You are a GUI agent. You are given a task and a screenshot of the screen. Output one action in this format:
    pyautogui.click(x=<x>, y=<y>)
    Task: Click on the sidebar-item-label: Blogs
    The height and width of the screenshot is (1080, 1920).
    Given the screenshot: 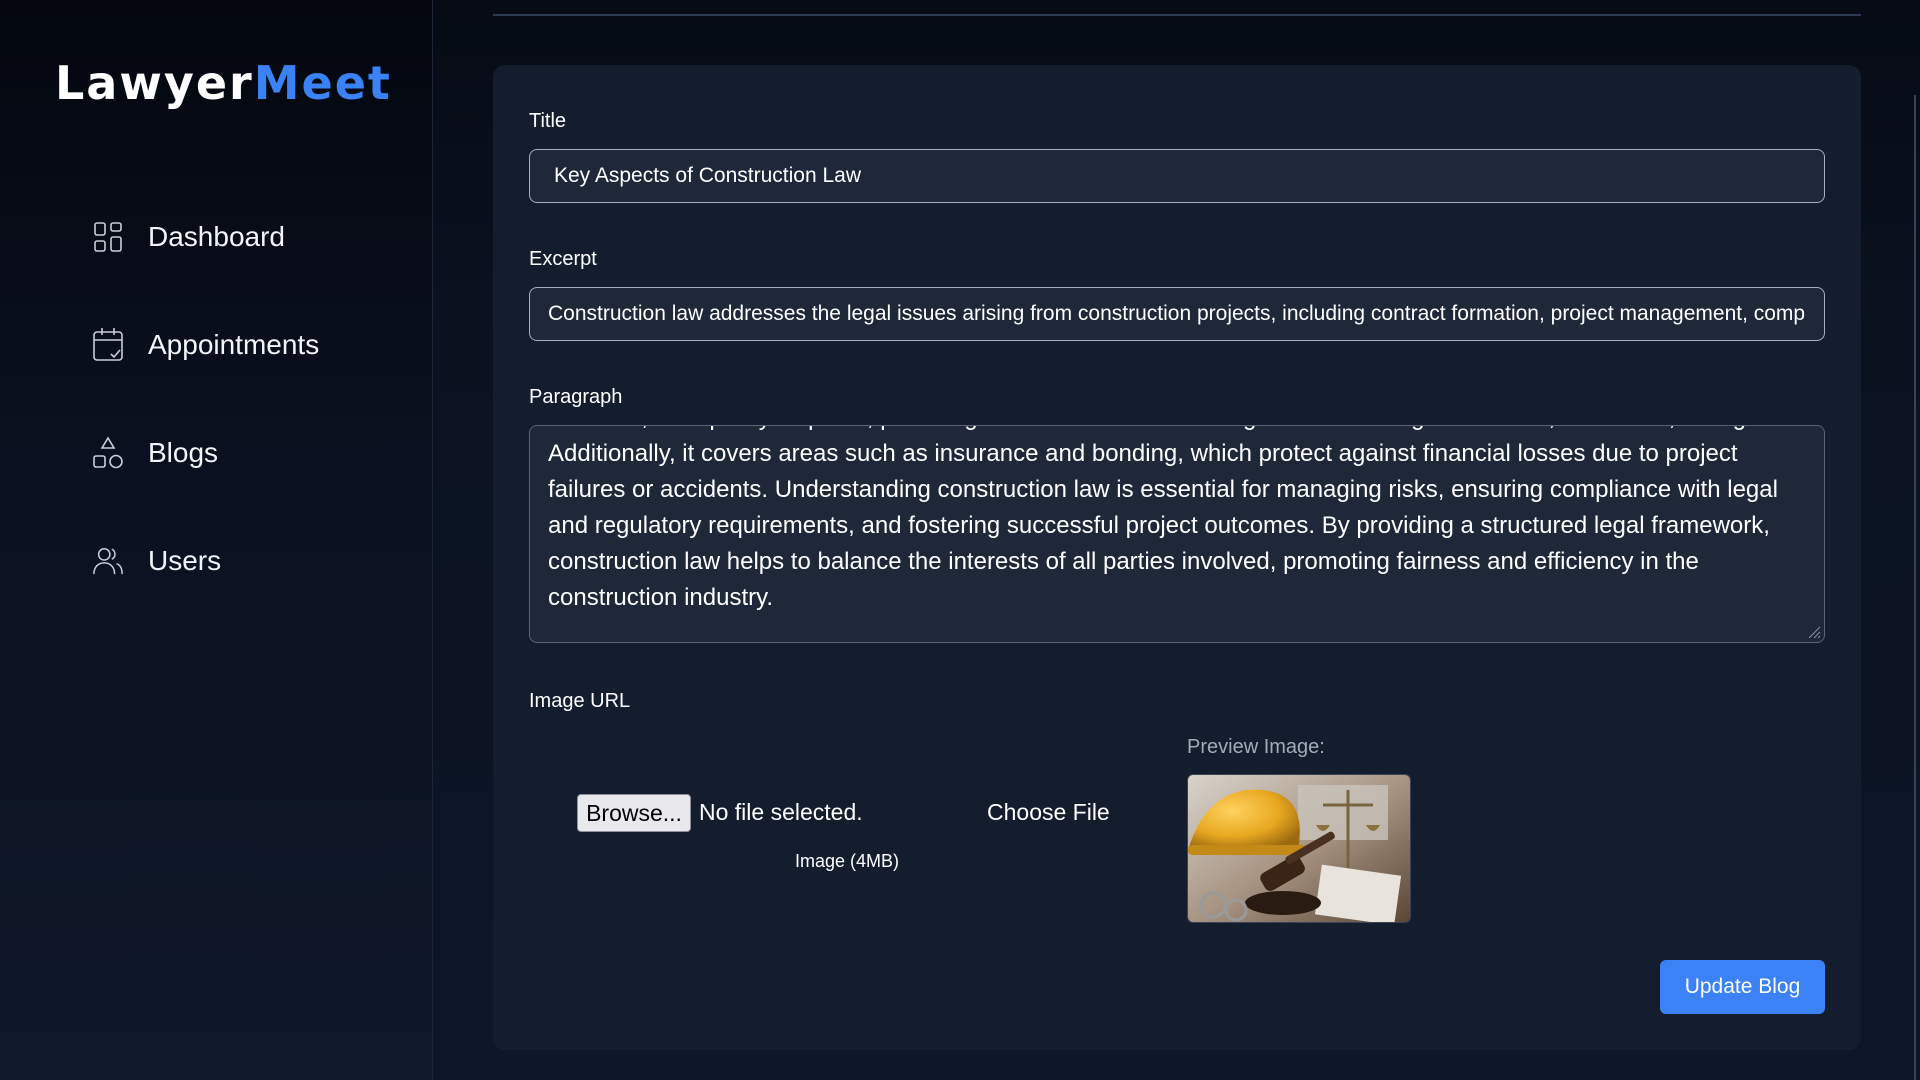 What is the action you would take?
    pyautogui.click(x=183, y=452)
    